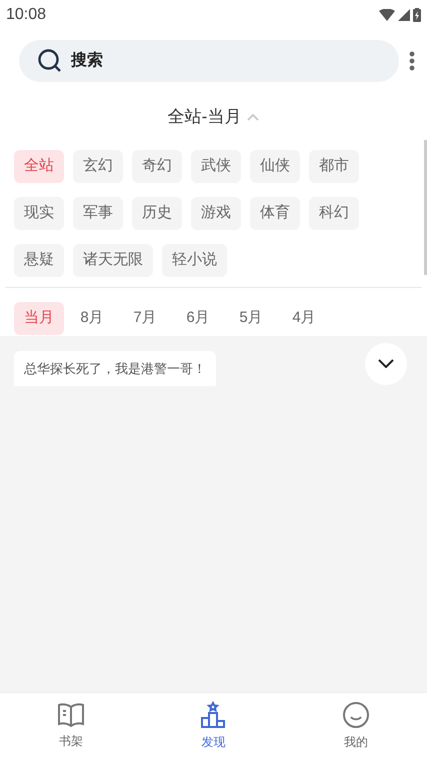 This screenshot has height=759, width=427. I want to click on category-chip: 游戏, so click(216, 213).